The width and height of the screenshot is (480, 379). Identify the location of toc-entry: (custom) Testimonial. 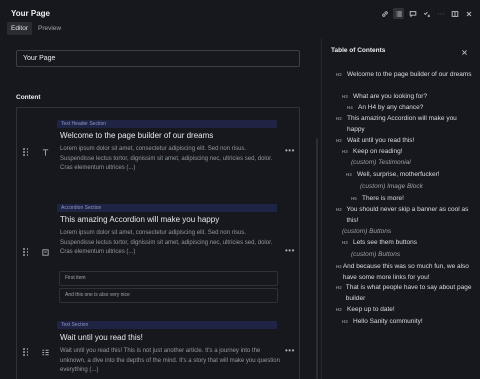
(413, 163).